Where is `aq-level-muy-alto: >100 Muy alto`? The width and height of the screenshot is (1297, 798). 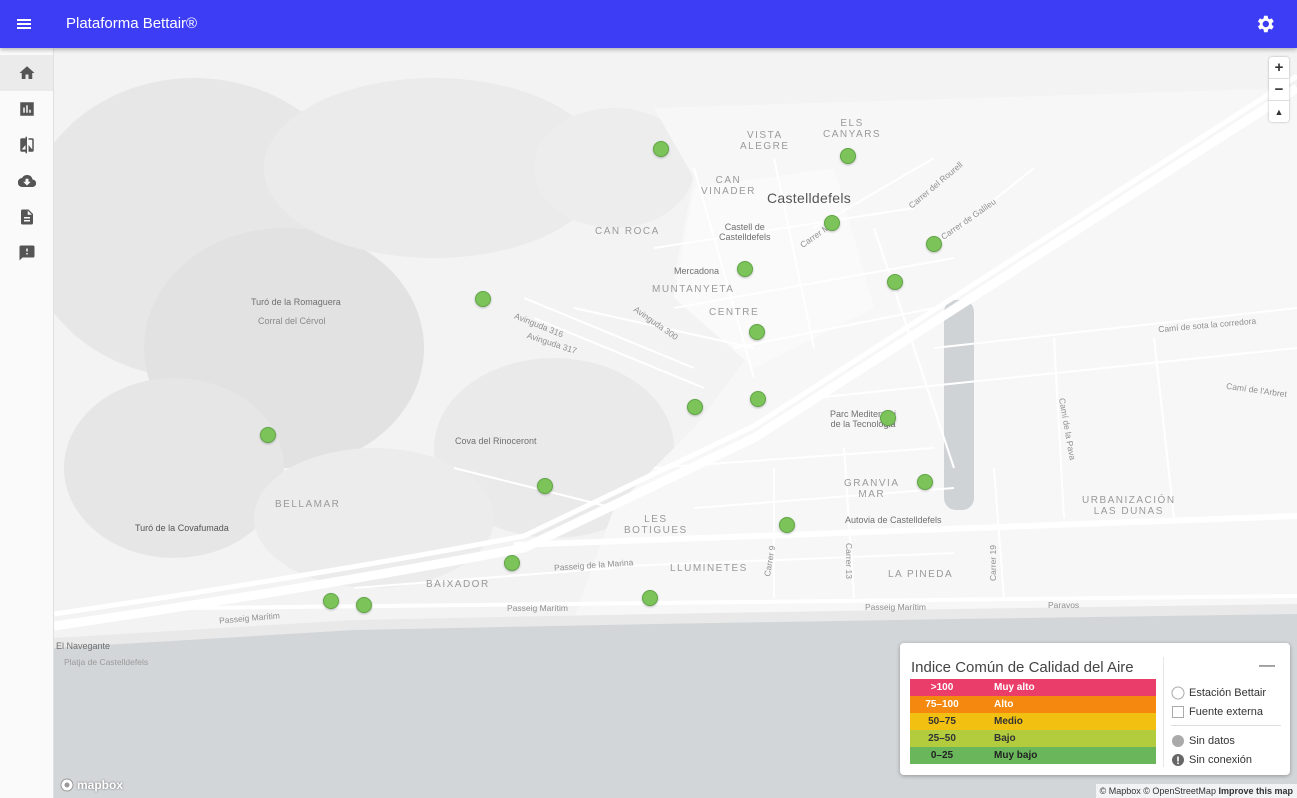 aq-level-muy-alto: >100 Muy alto is located at coordinates (1033, 687).